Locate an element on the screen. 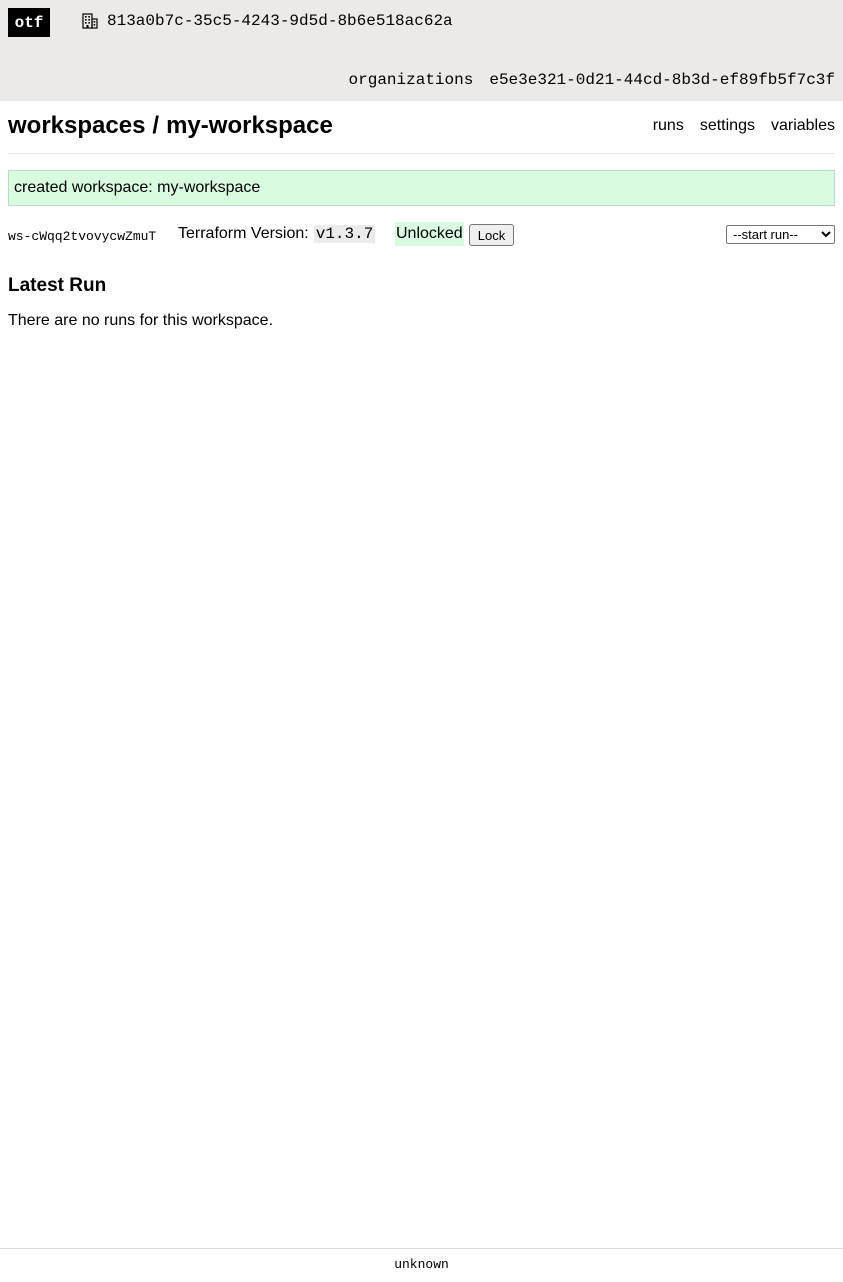 Image resolution: width=843 pixels, height=1282 pixels. breadcrumb-workspaces-link: workspaces is located at coordinates (76, 126).